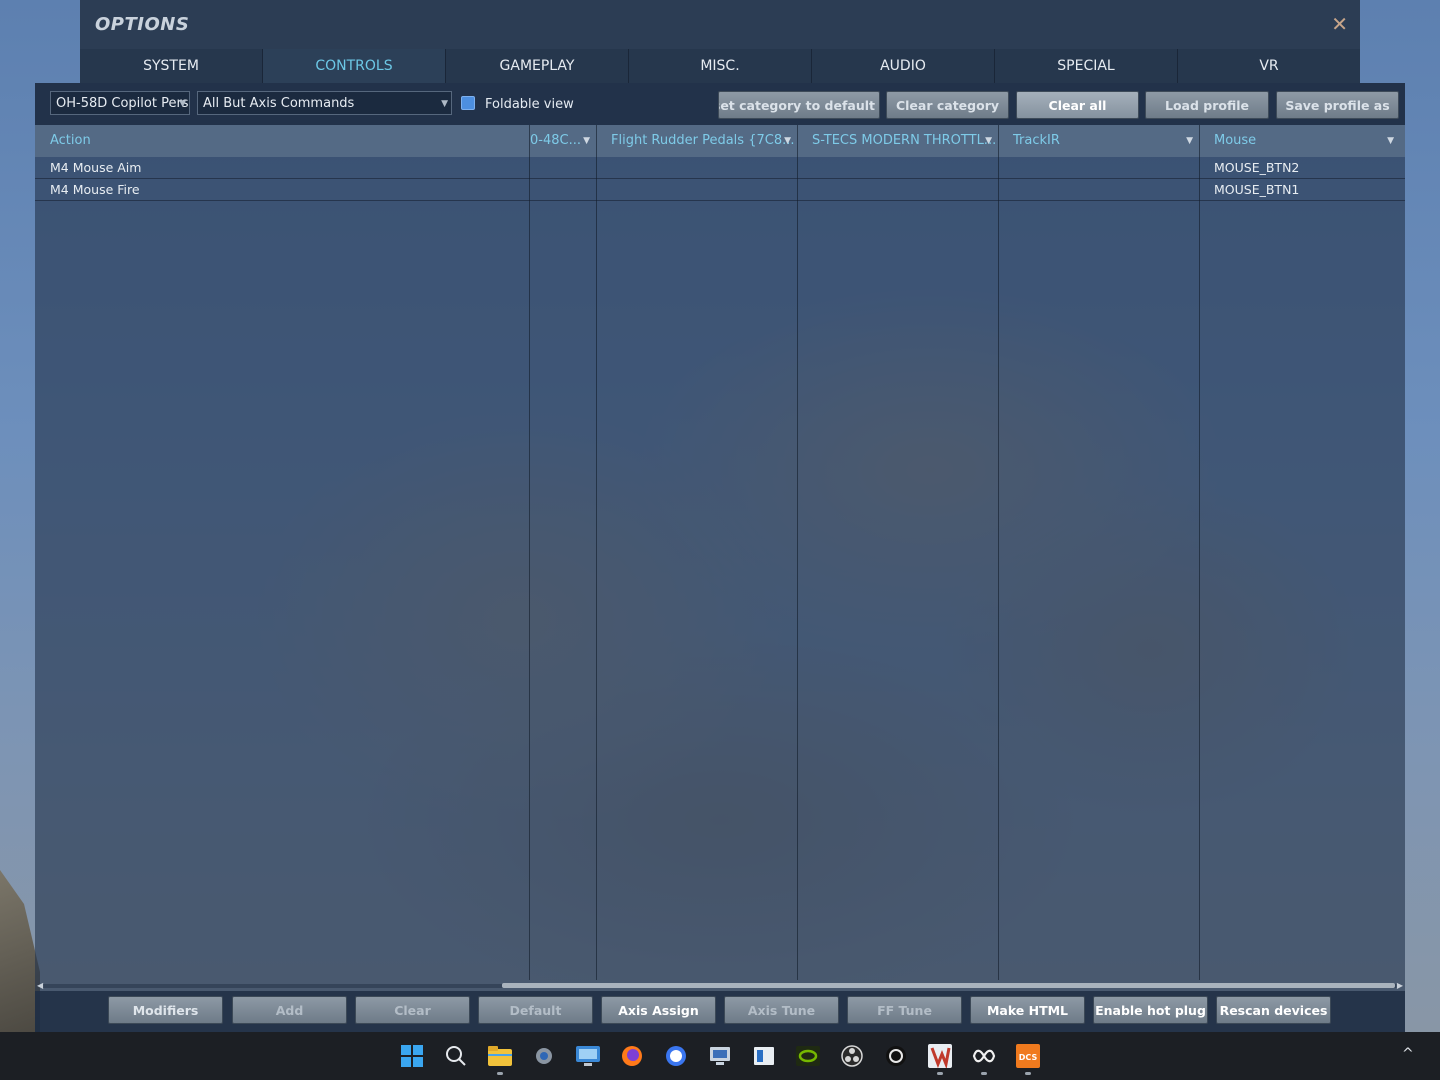  What do you see at coordinates (764, 1056) in the screenshot?
I see `store-app-icon` at bounding box center [764, 1056].